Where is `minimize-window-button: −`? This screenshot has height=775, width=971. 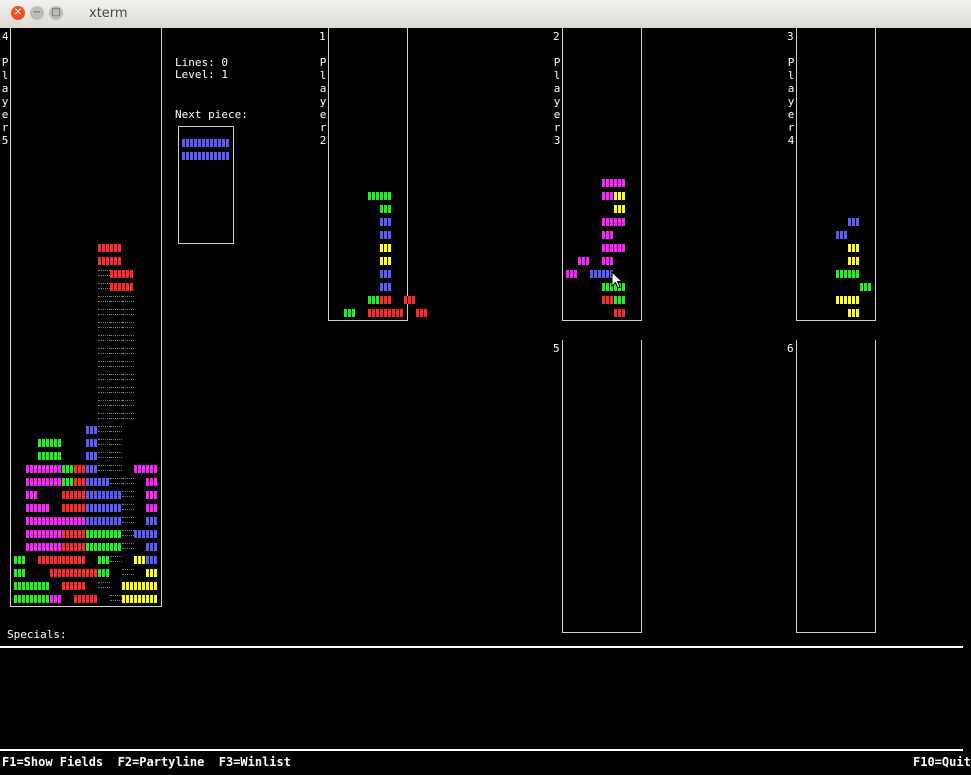 minimize-window-button: − is located at coordinates (37, 13).